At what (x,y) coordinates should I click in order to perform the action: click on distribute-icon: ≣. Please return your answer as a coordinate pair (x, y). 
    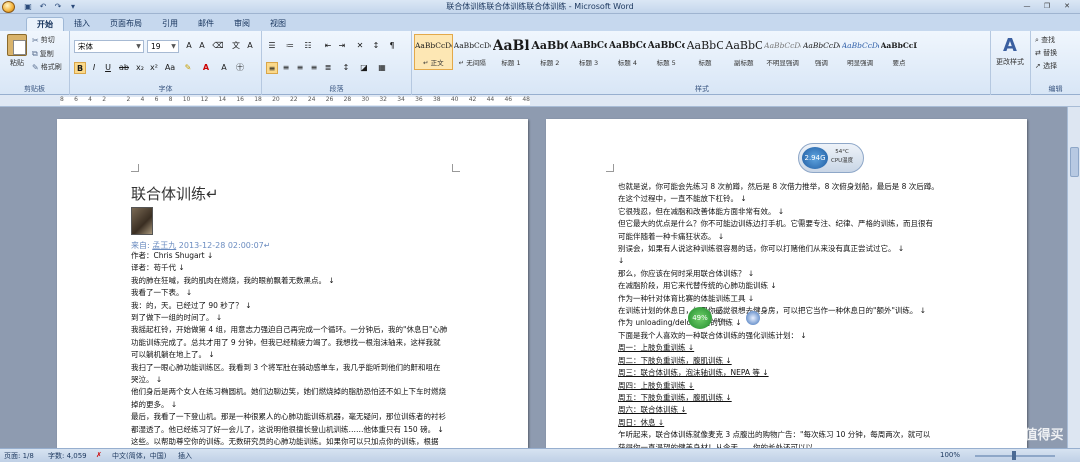
    Looking at the image, I should click on (328, 68).